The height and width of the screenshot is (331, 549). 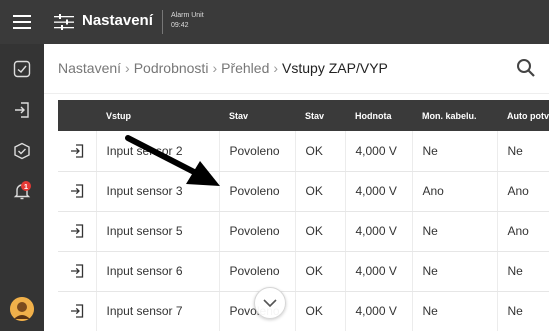 What do you see at coordinates (172, 160) in the screenshot?
I see `annotation-arrow-icon` at bounding box center [172, 160].